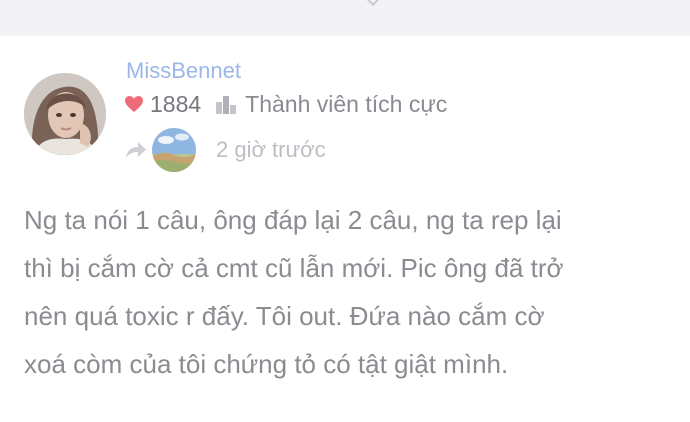 The width and height of the screenshot is (690, 422). I want to click on top-bar, so click(345, 18).